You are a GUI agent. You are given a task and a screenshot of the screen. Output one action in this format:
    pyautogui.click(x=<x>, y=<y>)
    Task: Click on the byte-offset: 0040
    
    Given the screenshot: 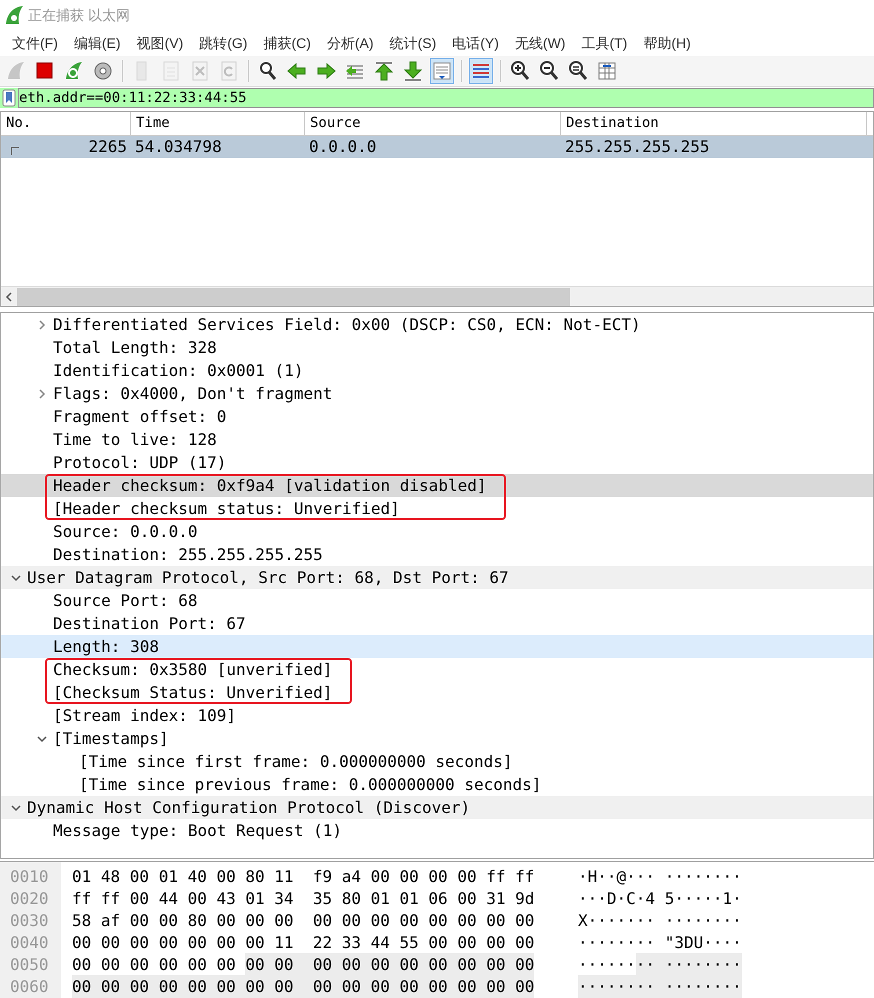 What is the action you would take?
    pyautogui.click(x=29, y=943)
    